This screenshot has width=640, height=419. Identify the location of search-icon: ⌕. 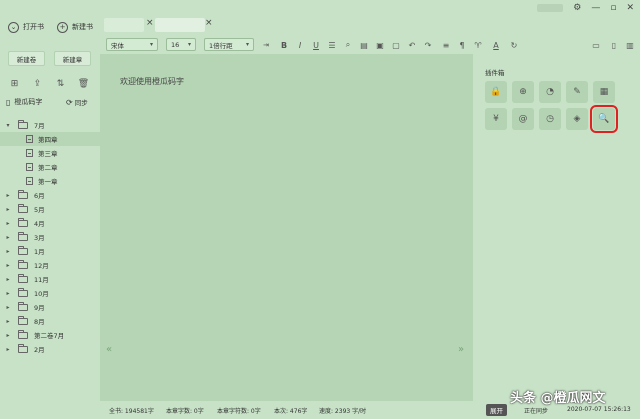
(348, 45).